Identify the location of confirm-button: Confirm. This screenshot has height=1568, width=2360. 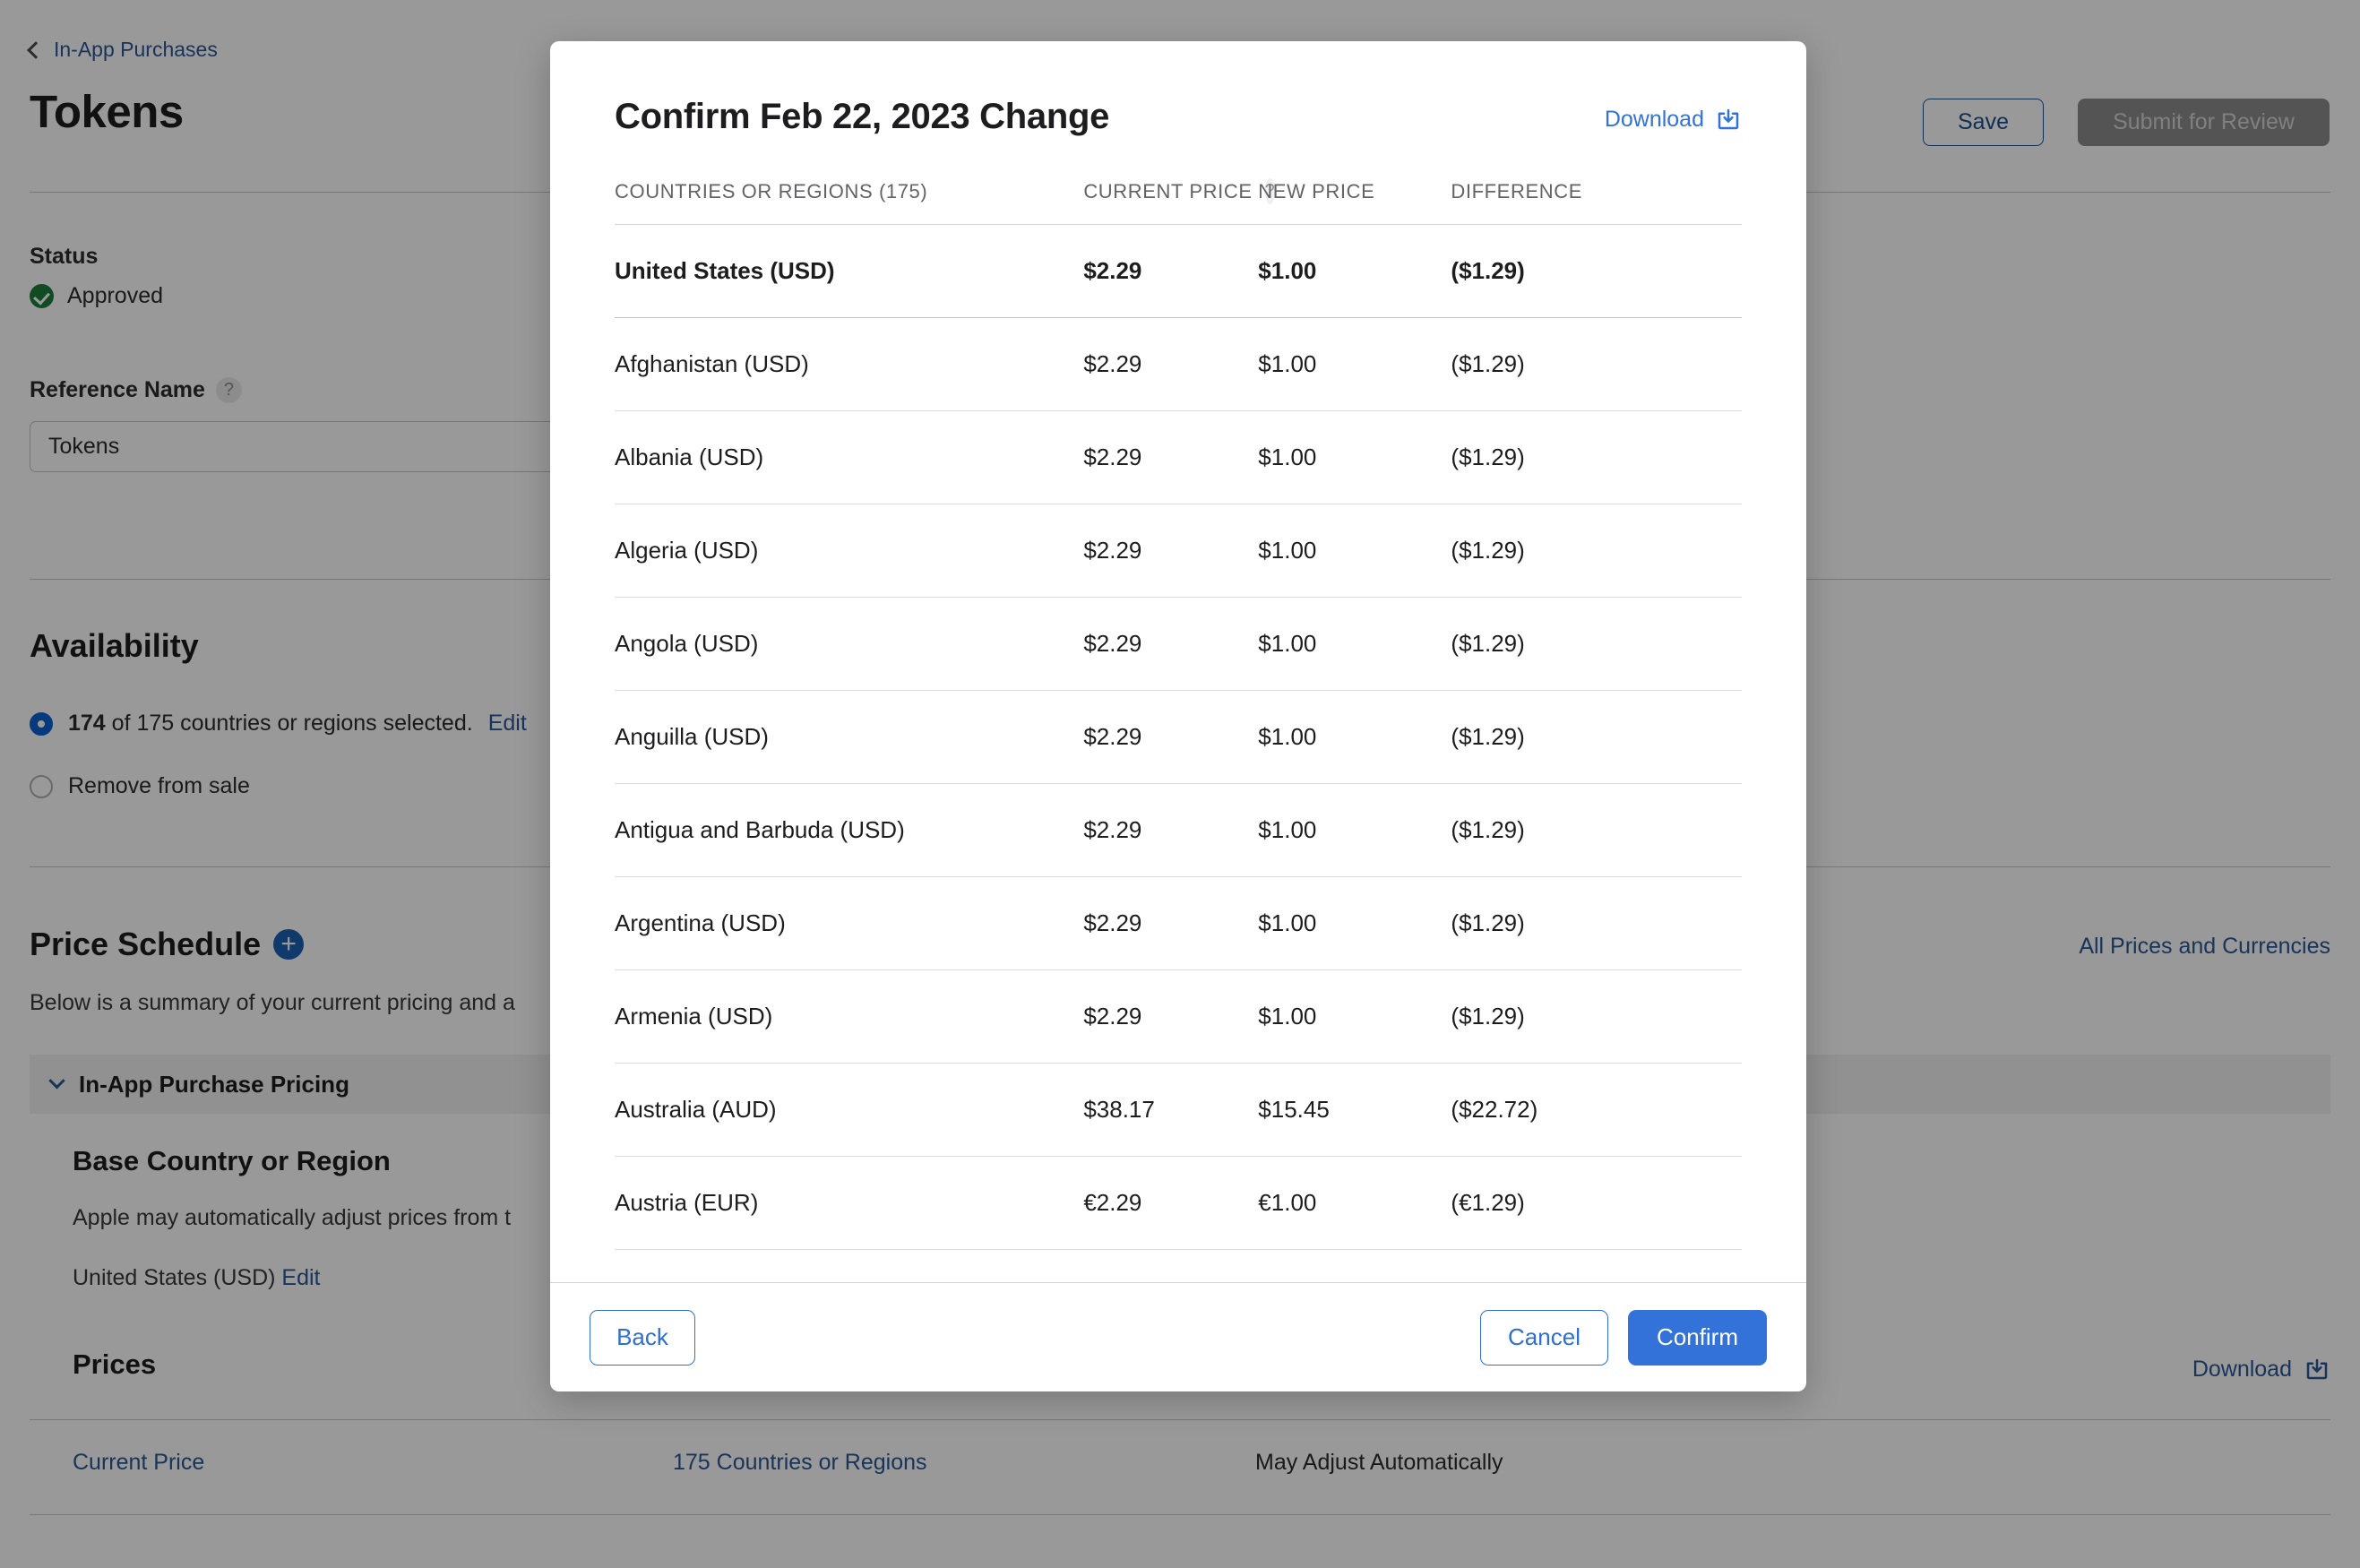
(1697, 1337).